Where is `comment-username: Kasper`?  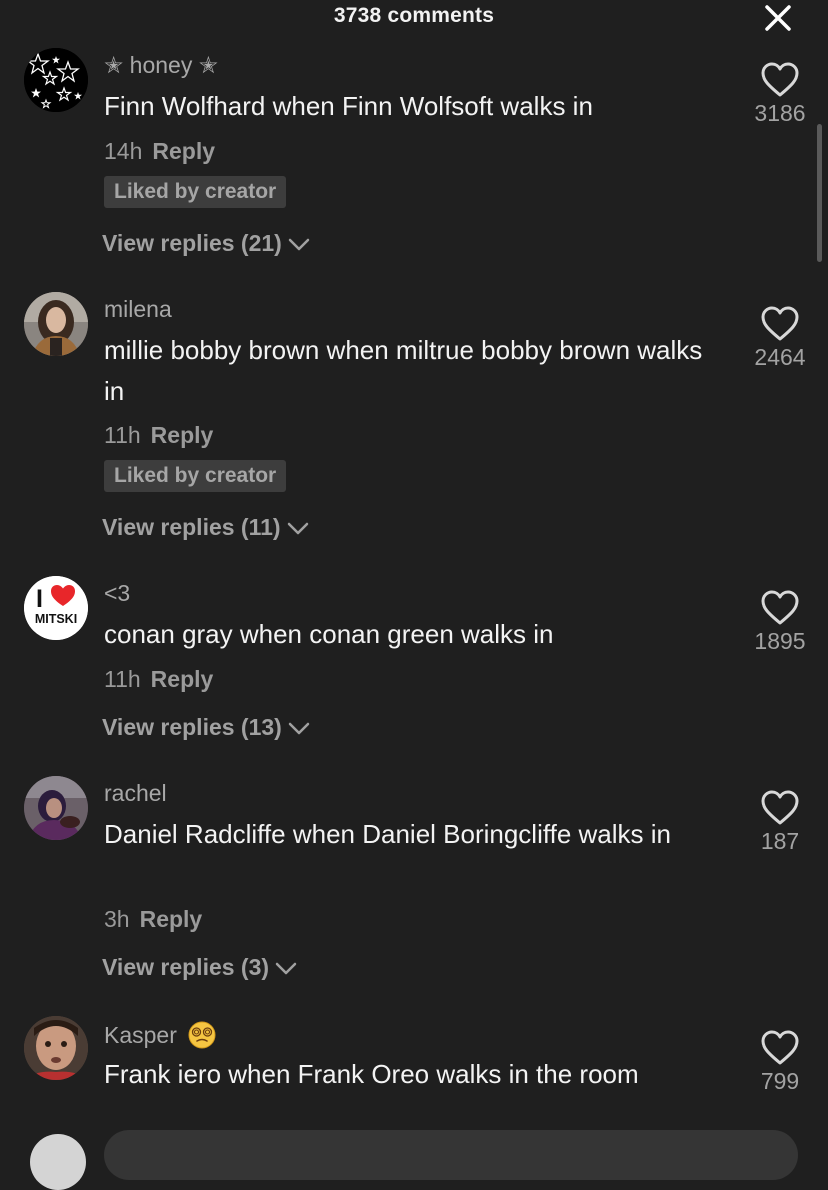 comment-username: Kasper is located at coordinates (160, 1035).